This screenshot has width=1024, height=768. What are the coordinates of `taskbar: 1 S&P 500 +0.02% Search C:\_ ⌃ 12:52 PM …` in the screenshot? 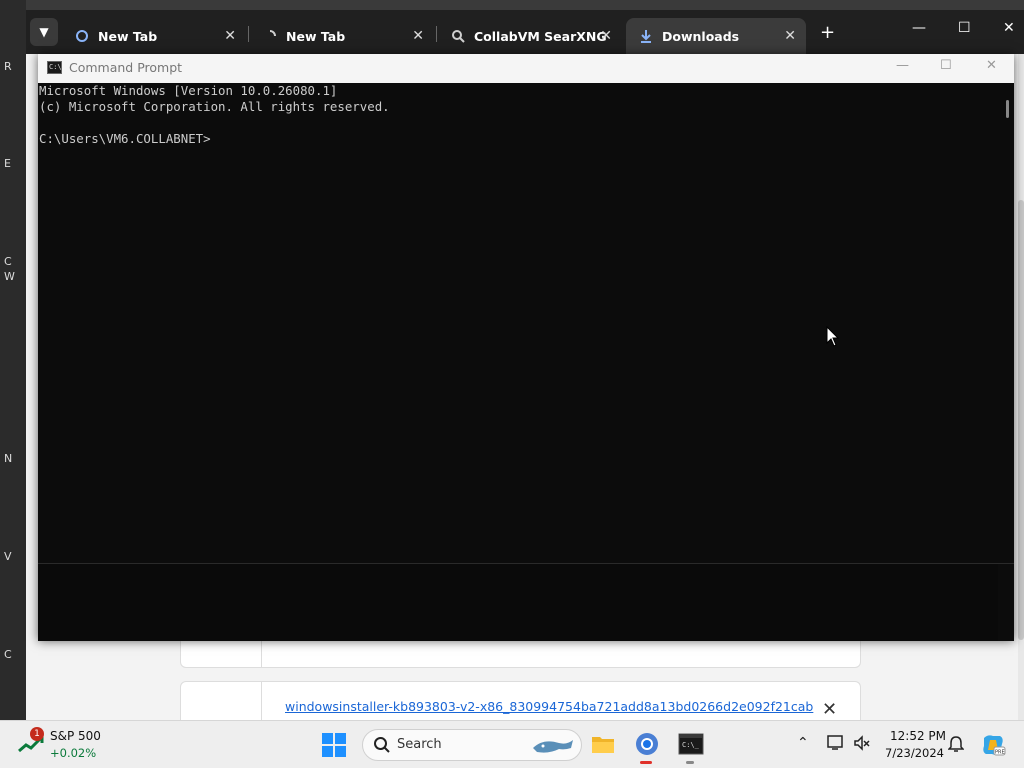 It's located at (512, 744).